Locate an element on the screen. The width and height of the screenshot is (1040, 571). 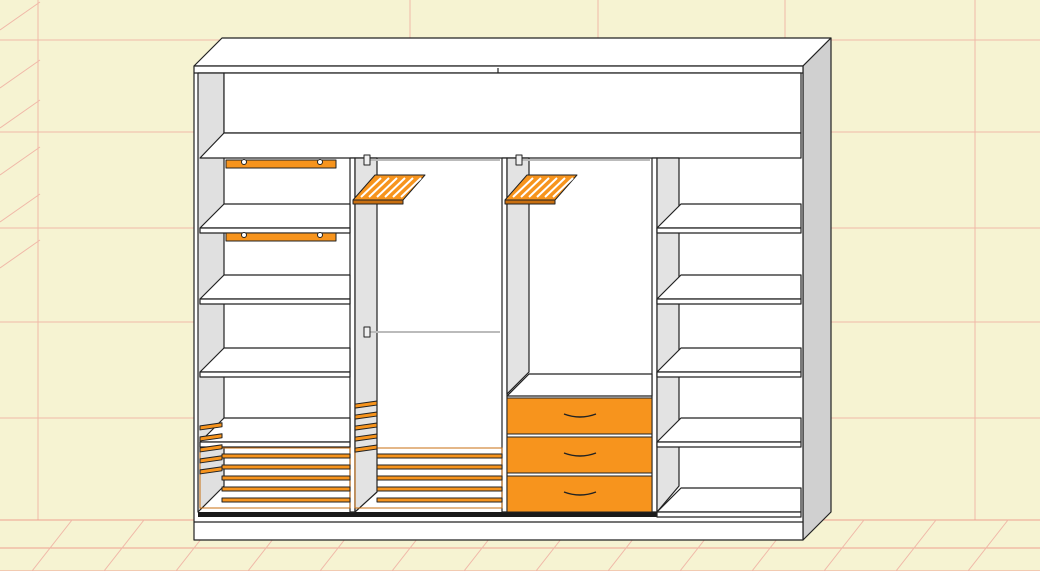
upper-compartment is located at coordinates (512, 103).